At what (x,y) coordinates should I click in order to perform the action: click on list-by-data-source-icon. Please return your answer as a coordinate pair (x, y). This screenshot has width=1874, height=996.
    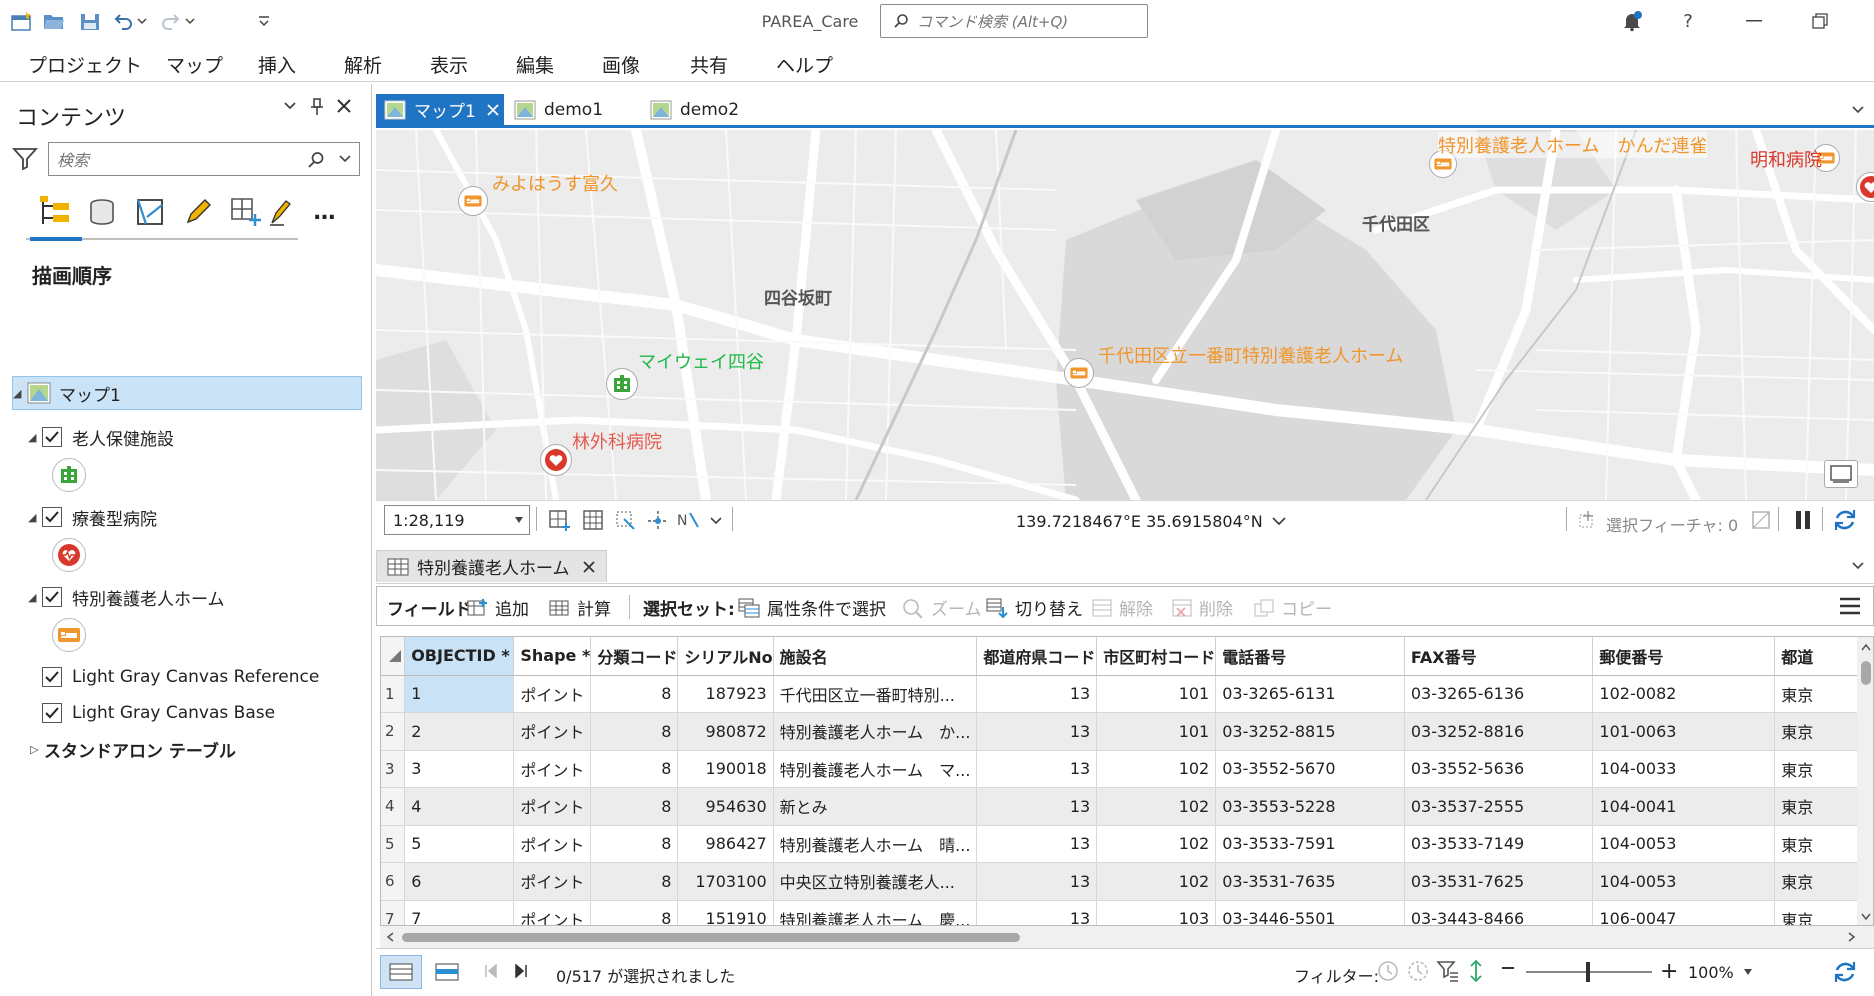
    Looking at the image, I should click on (102, 212).